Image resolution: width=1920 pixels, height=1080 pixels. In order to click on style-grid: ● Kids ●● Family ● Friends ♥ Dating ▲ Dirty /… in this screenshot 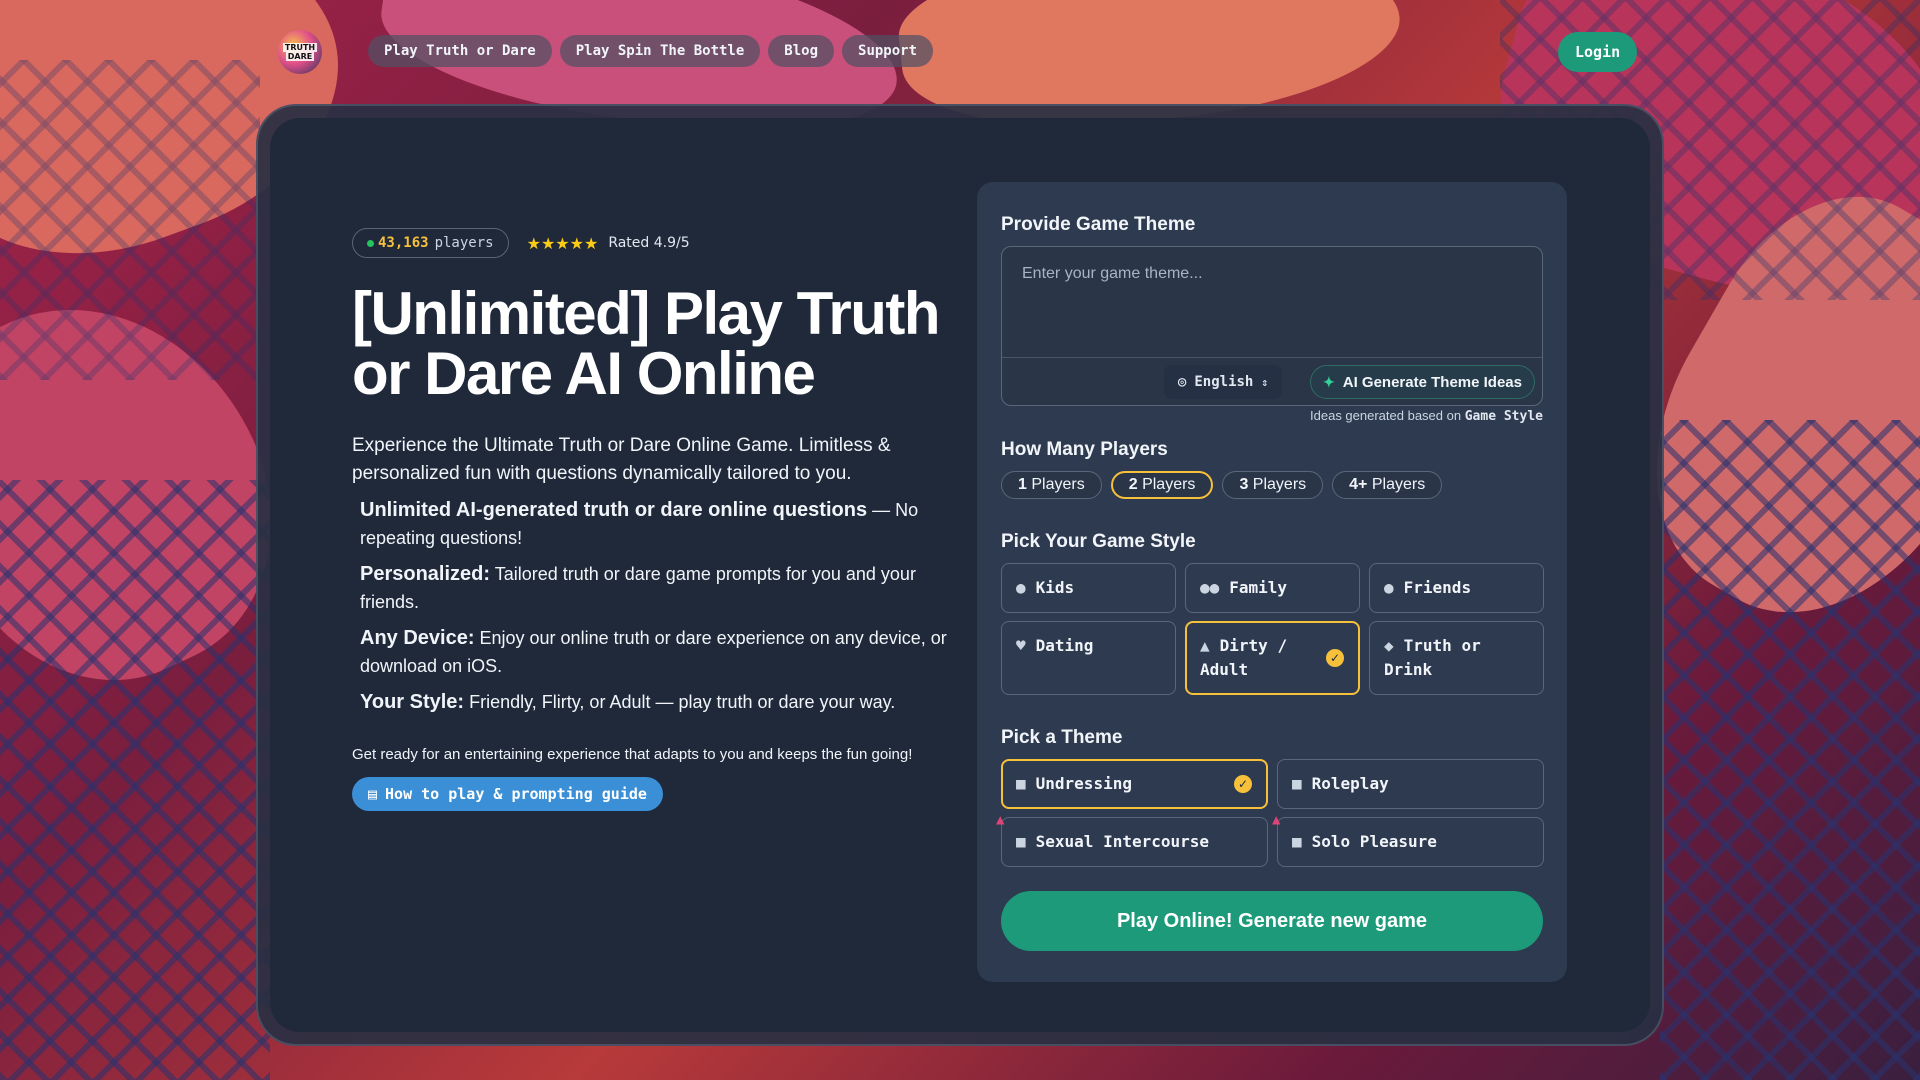, I will do `click(1272, 629)`.